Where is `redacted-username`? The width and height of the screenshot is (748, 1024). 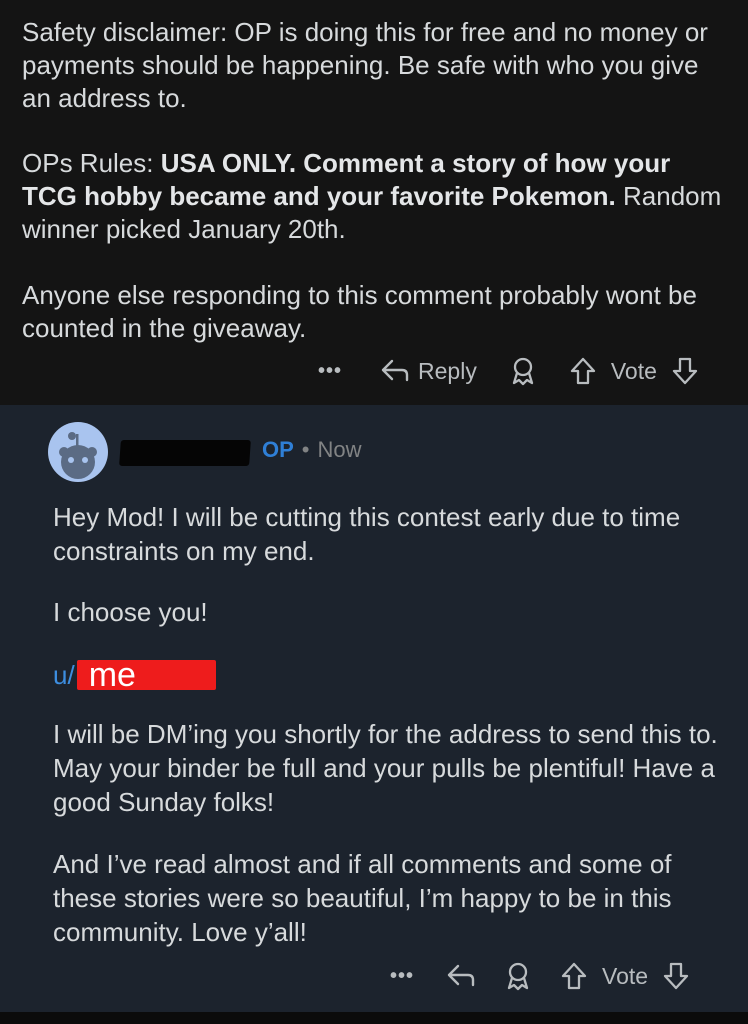
redacted-username is located at coordinates (185, 453).